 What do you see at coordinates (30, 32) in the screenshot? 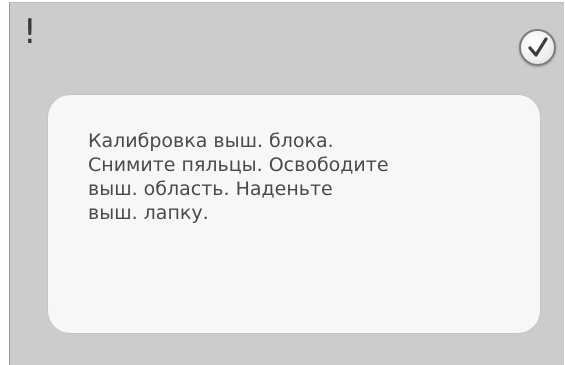
I see `alert-icon: !` at bounding box center [30, 32].